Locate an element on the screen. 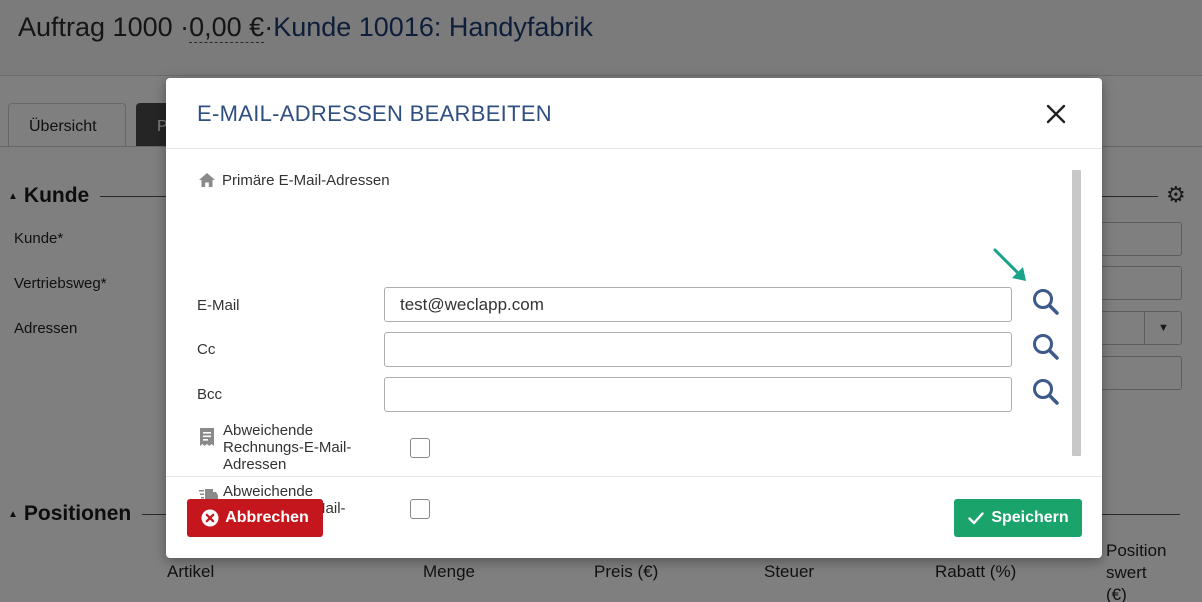  cancel-circle-icon is located at coordinates (210, 518).